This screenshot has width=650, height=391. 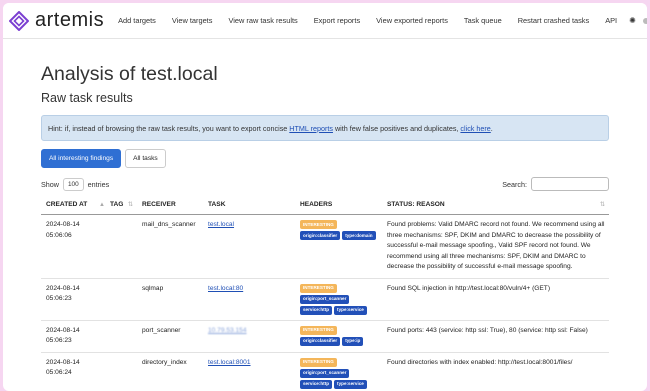 What do you see at coordinates (353, 341) in the screenshot?
I see `header-badge: type:ip` at bounding box center [353, 341].